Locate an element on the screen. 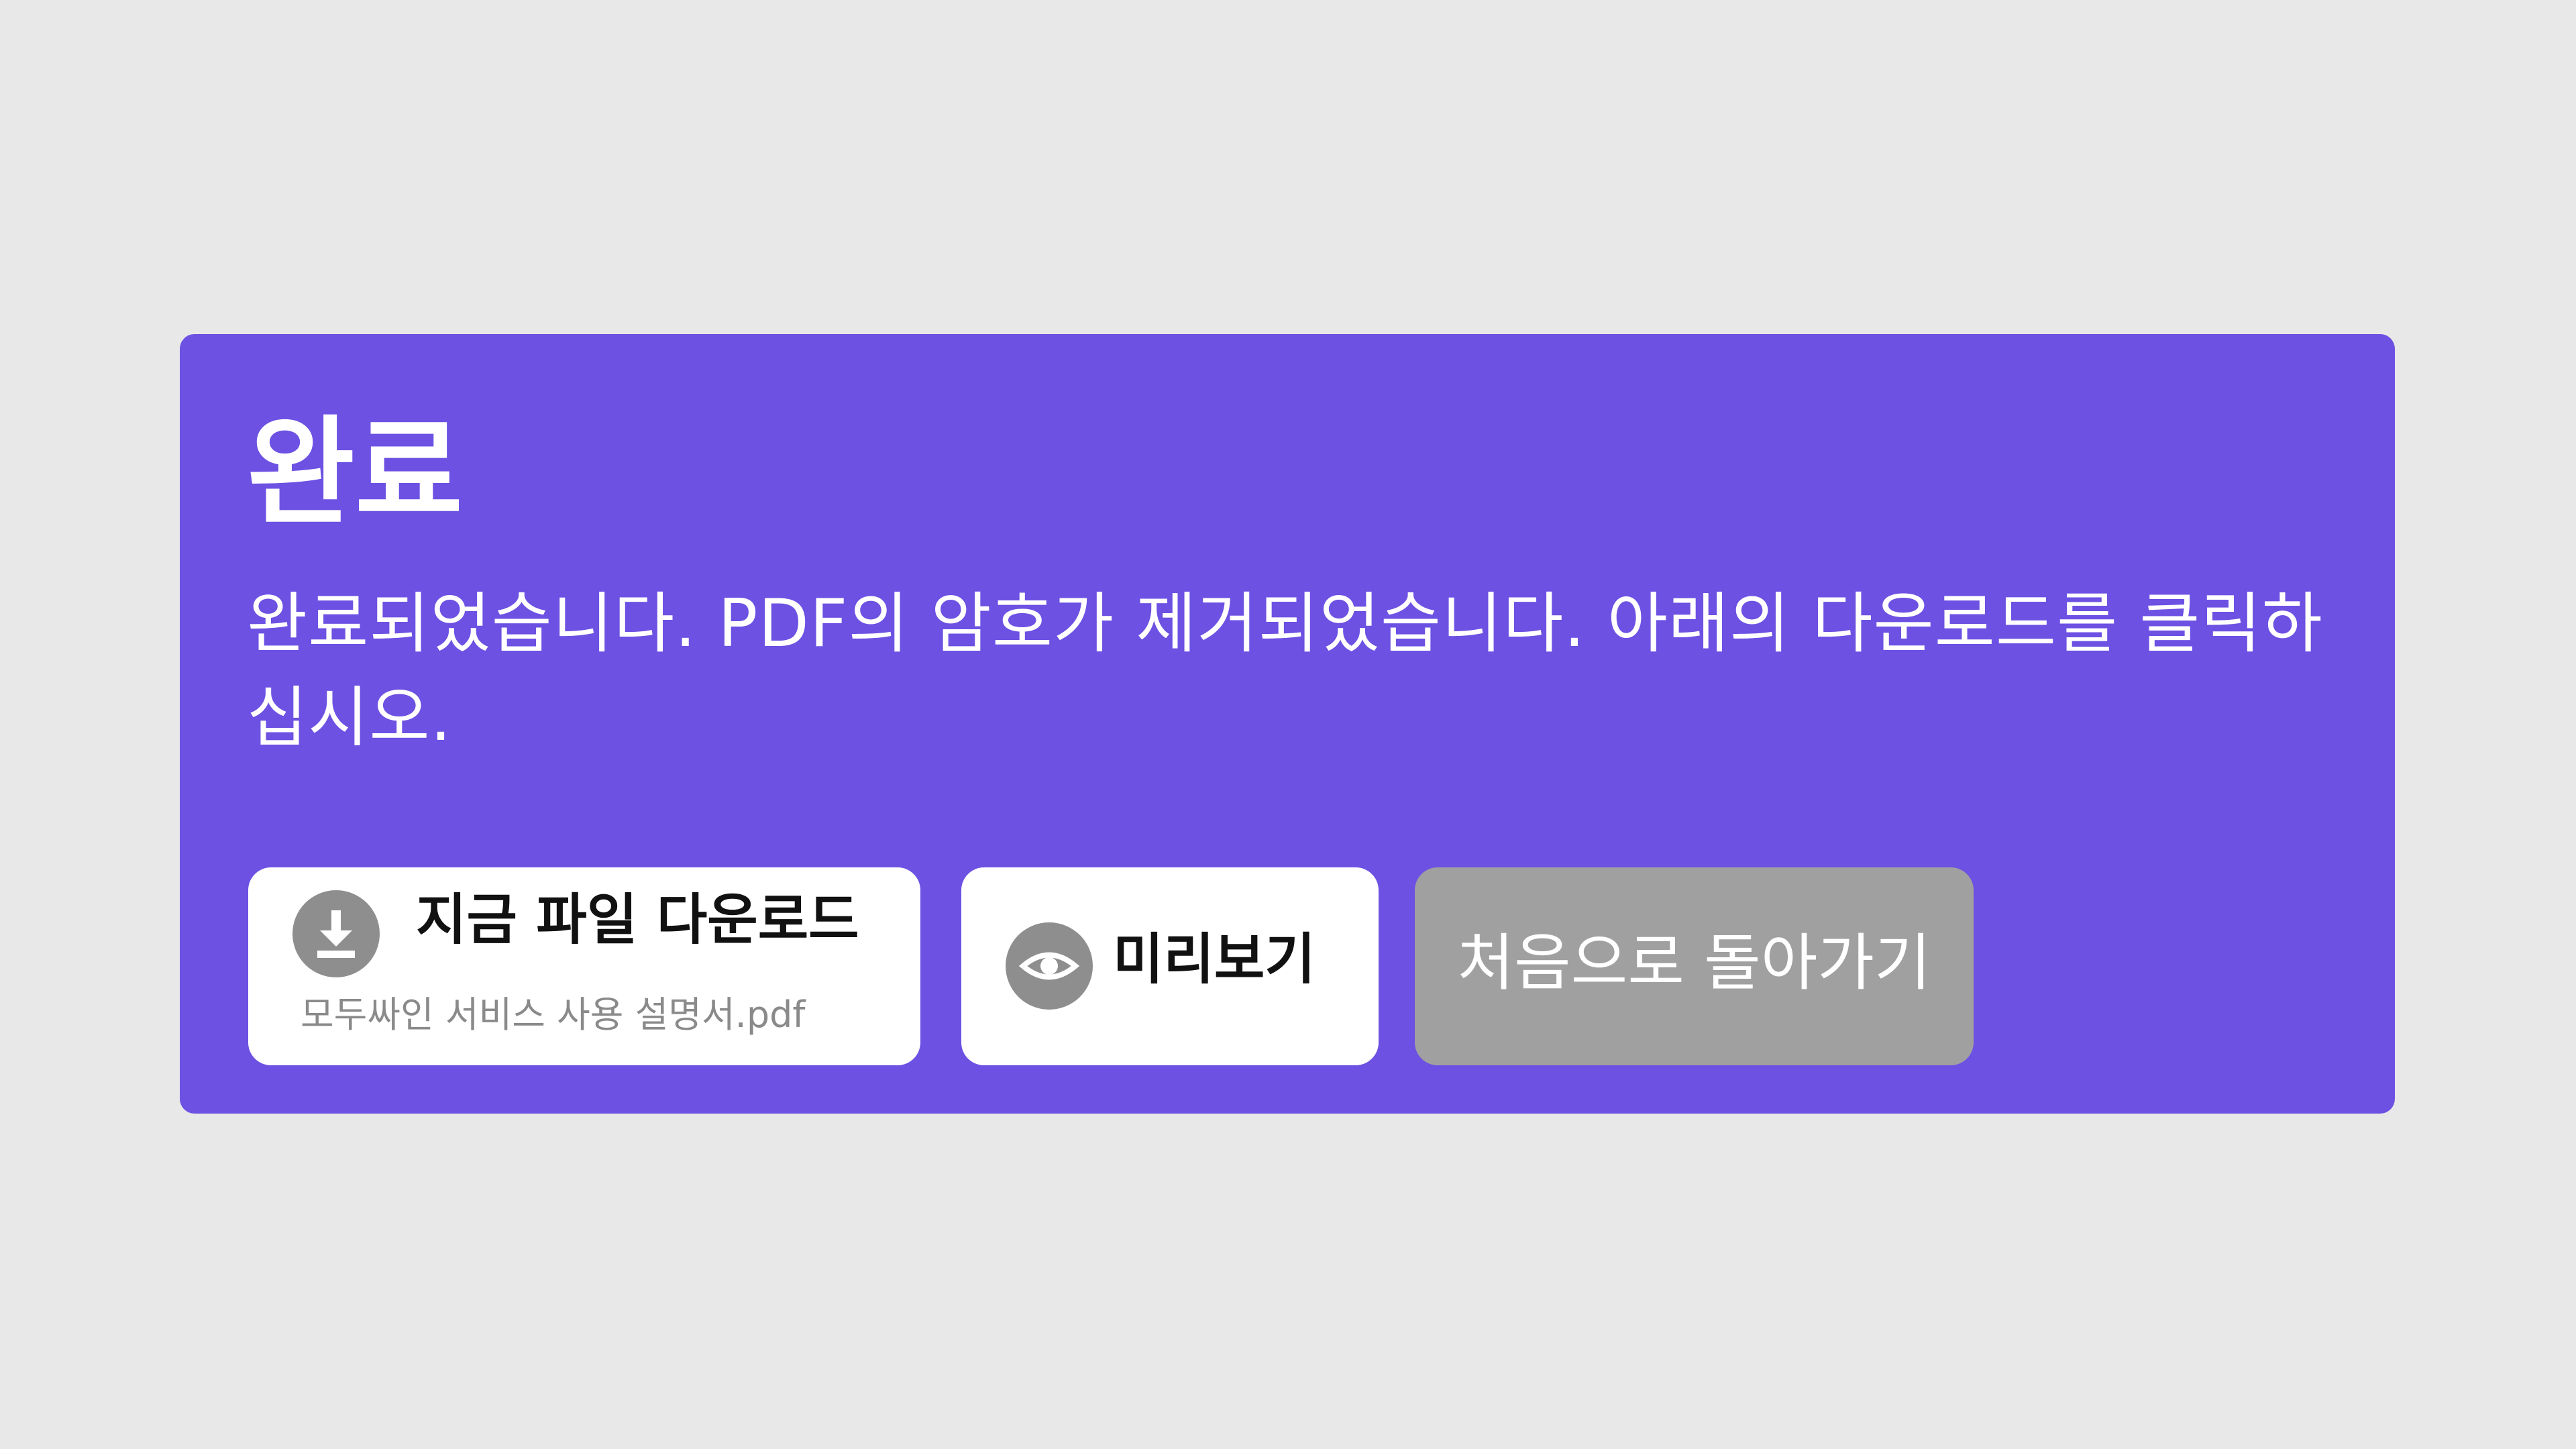 This screenshot has width=2576, height=1449. preview-button-label: 미리보기 is located at coordinates (1214, 959).